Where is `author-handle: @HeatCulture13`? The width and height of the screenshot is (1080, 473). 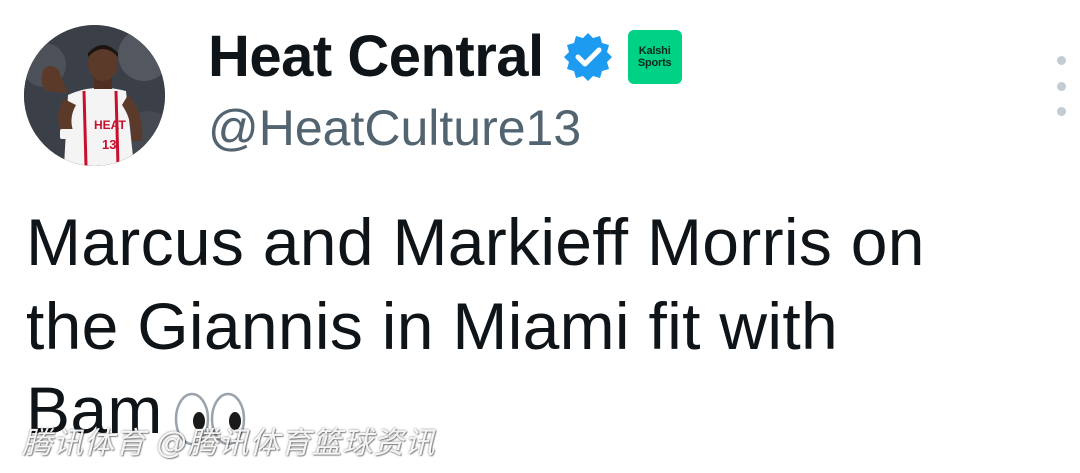 author-handle: @HeatCulture13 is located at coordinates (394, 128).